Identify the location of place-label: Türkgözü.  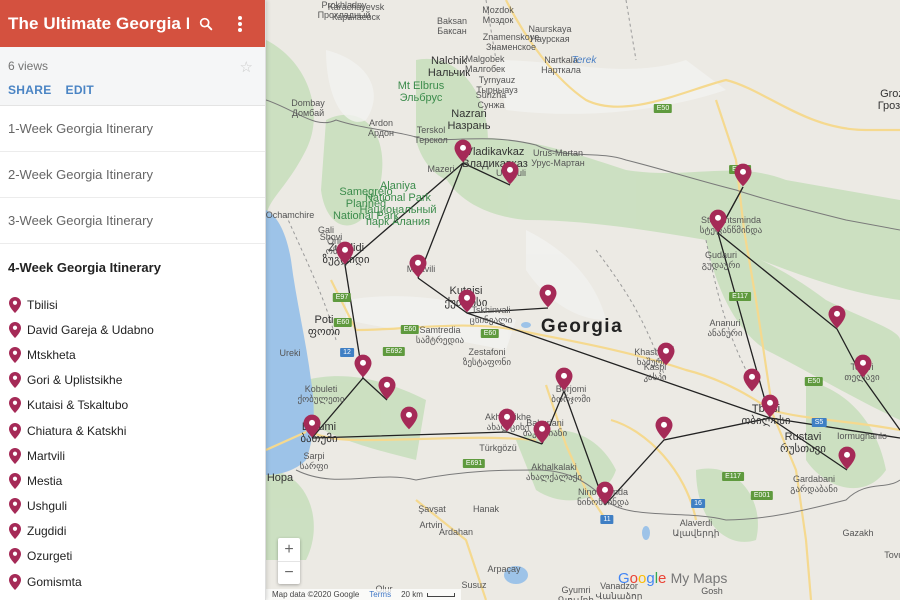
(498, 448).